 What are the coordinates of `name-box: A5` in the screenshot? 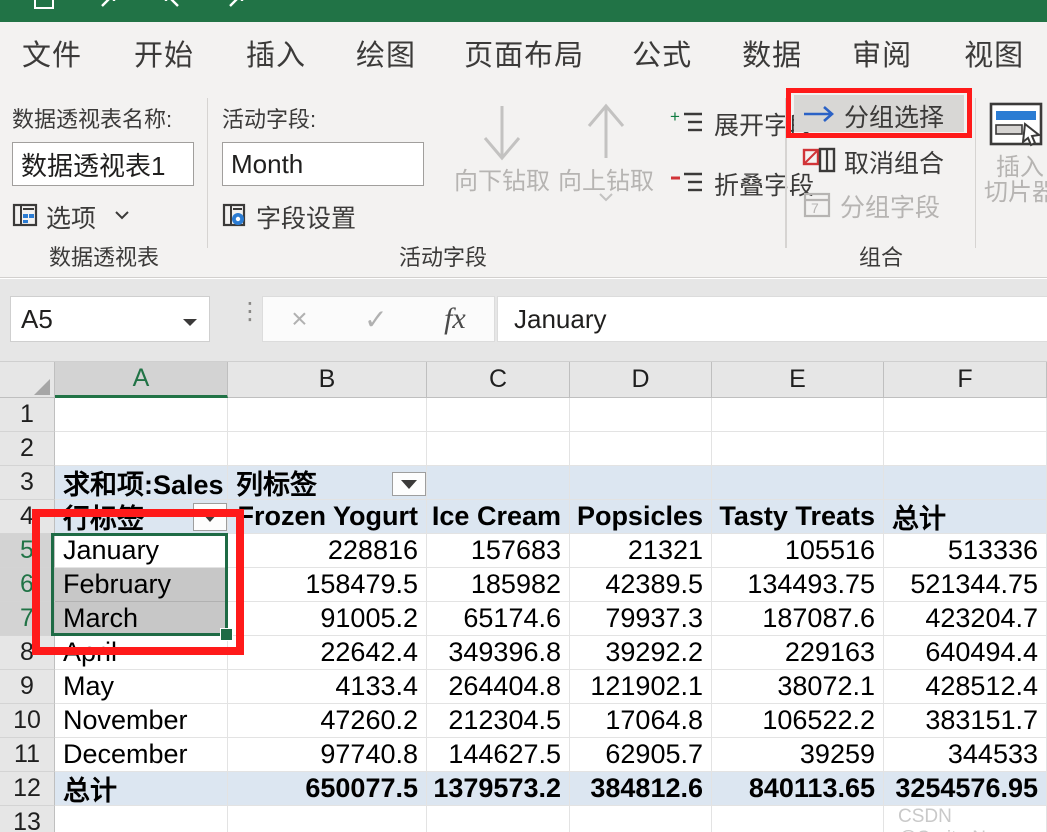 It's located at (110, 319).